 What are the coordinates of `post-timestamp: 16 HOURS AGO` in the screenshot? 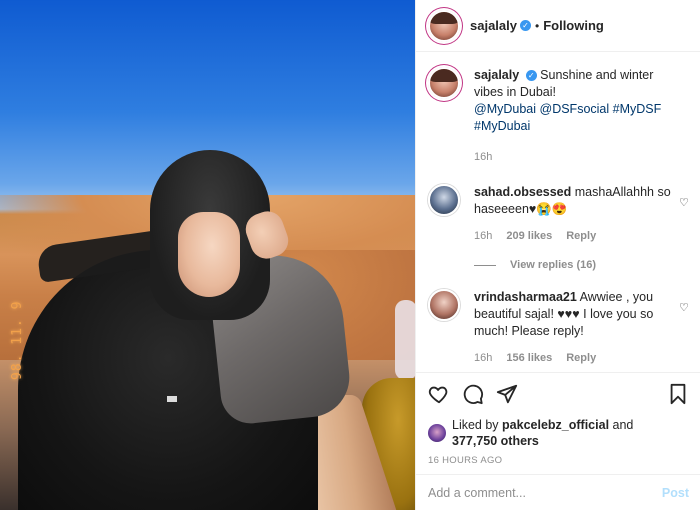 It's located at (558, 460).